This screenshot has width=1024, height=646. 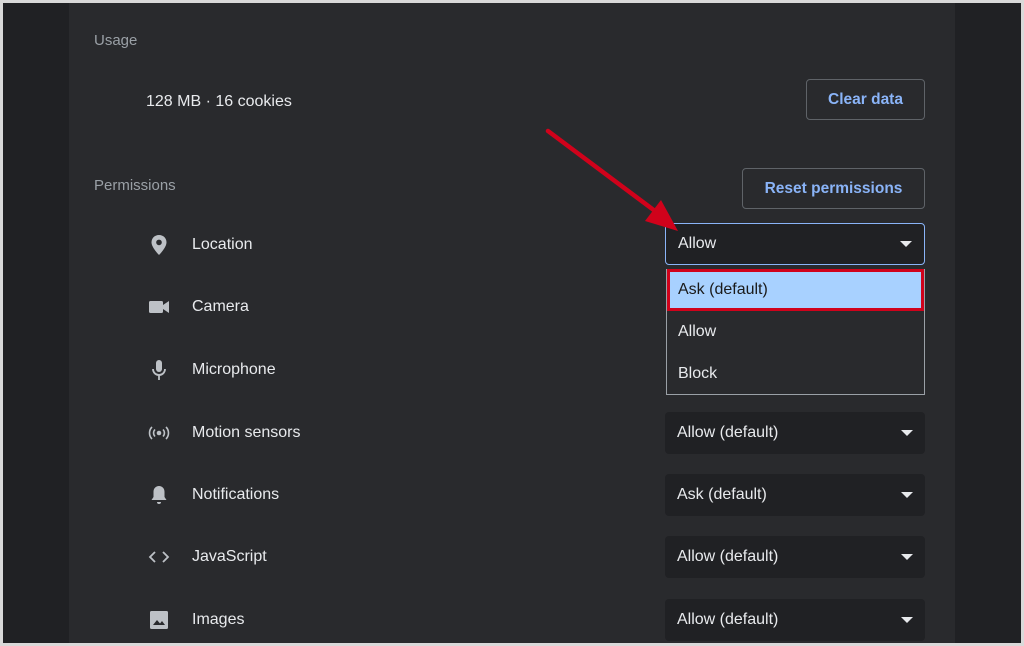 What do you see at coordinates (116, 40) in the screenshot?
I see `usage-section-title: Usage` at bounding box center [116, 40].